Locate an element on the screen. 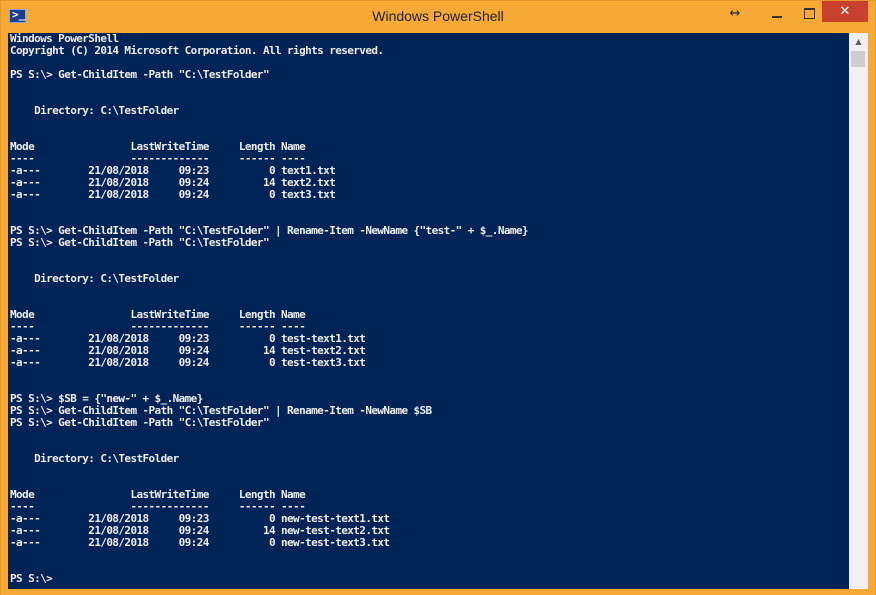  scroll-thumb is located at coordinates (858, 59).